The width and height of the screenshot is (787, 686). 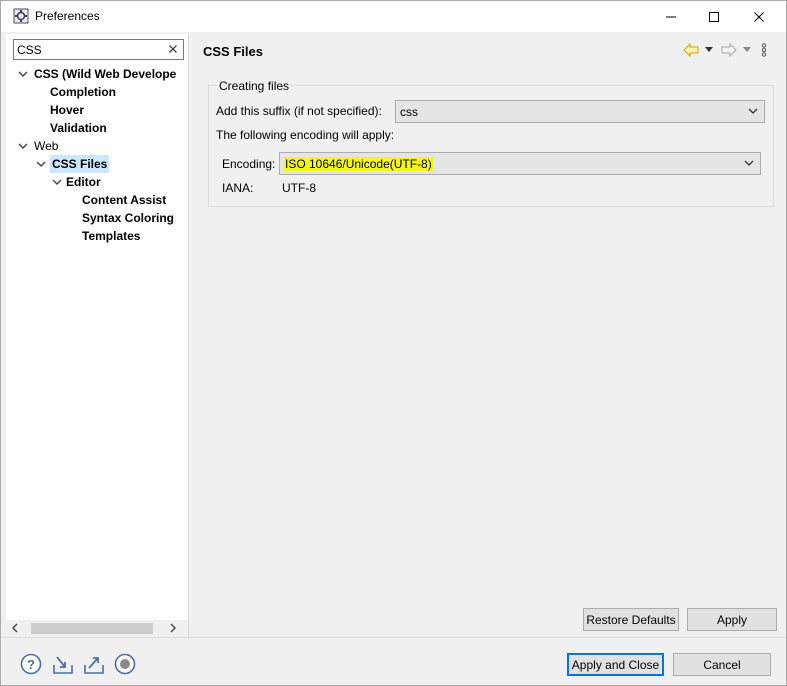 I want to click on tree-item-label: Completion, so click(x=83, y=92).